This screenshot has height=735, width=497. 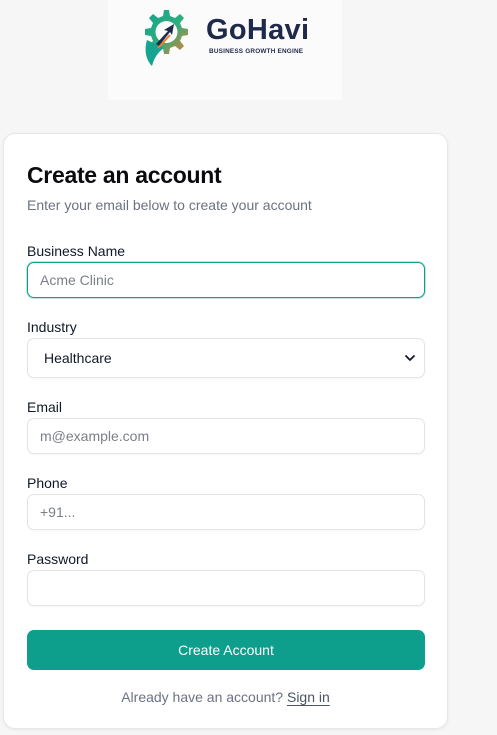 I want to click on signin-prompt-text: Already have an account?, so click(x=202, y=697).